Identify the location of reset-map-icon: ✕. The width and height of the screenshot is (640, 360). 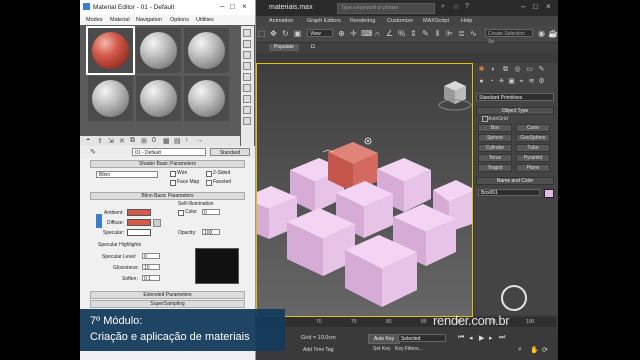
(122, 141).